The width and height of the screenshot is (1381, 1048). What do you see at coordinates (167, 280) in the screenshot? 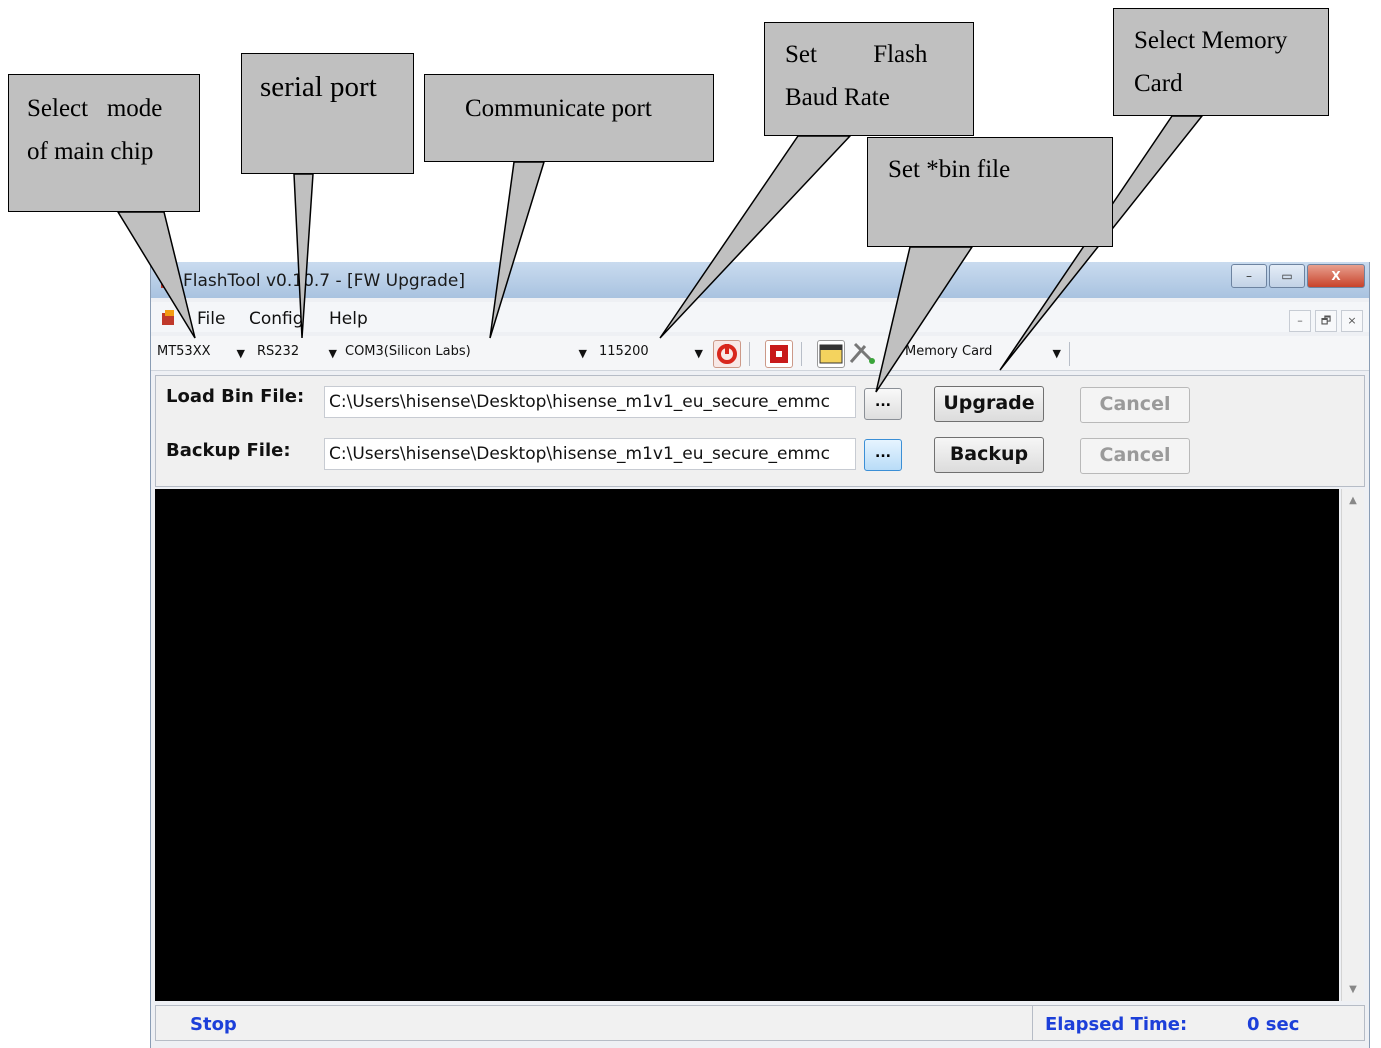
I see `app-icon` at bounding box center [167, 280].